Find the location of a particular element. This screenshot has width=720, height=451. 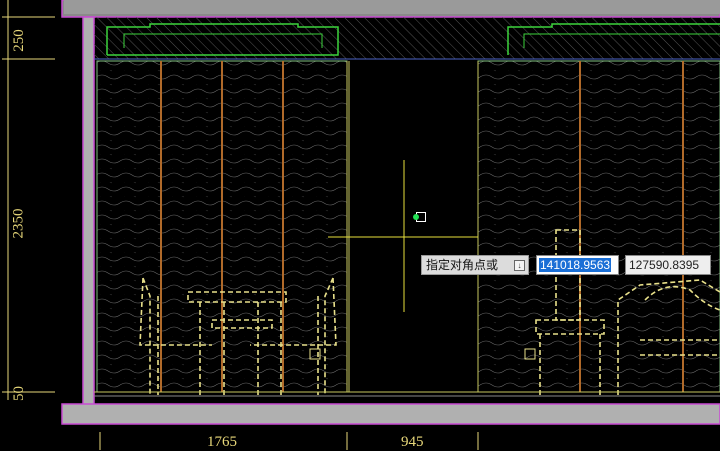

x-coordinate-input: 141018.9563 is located at coordinates (577, 265).